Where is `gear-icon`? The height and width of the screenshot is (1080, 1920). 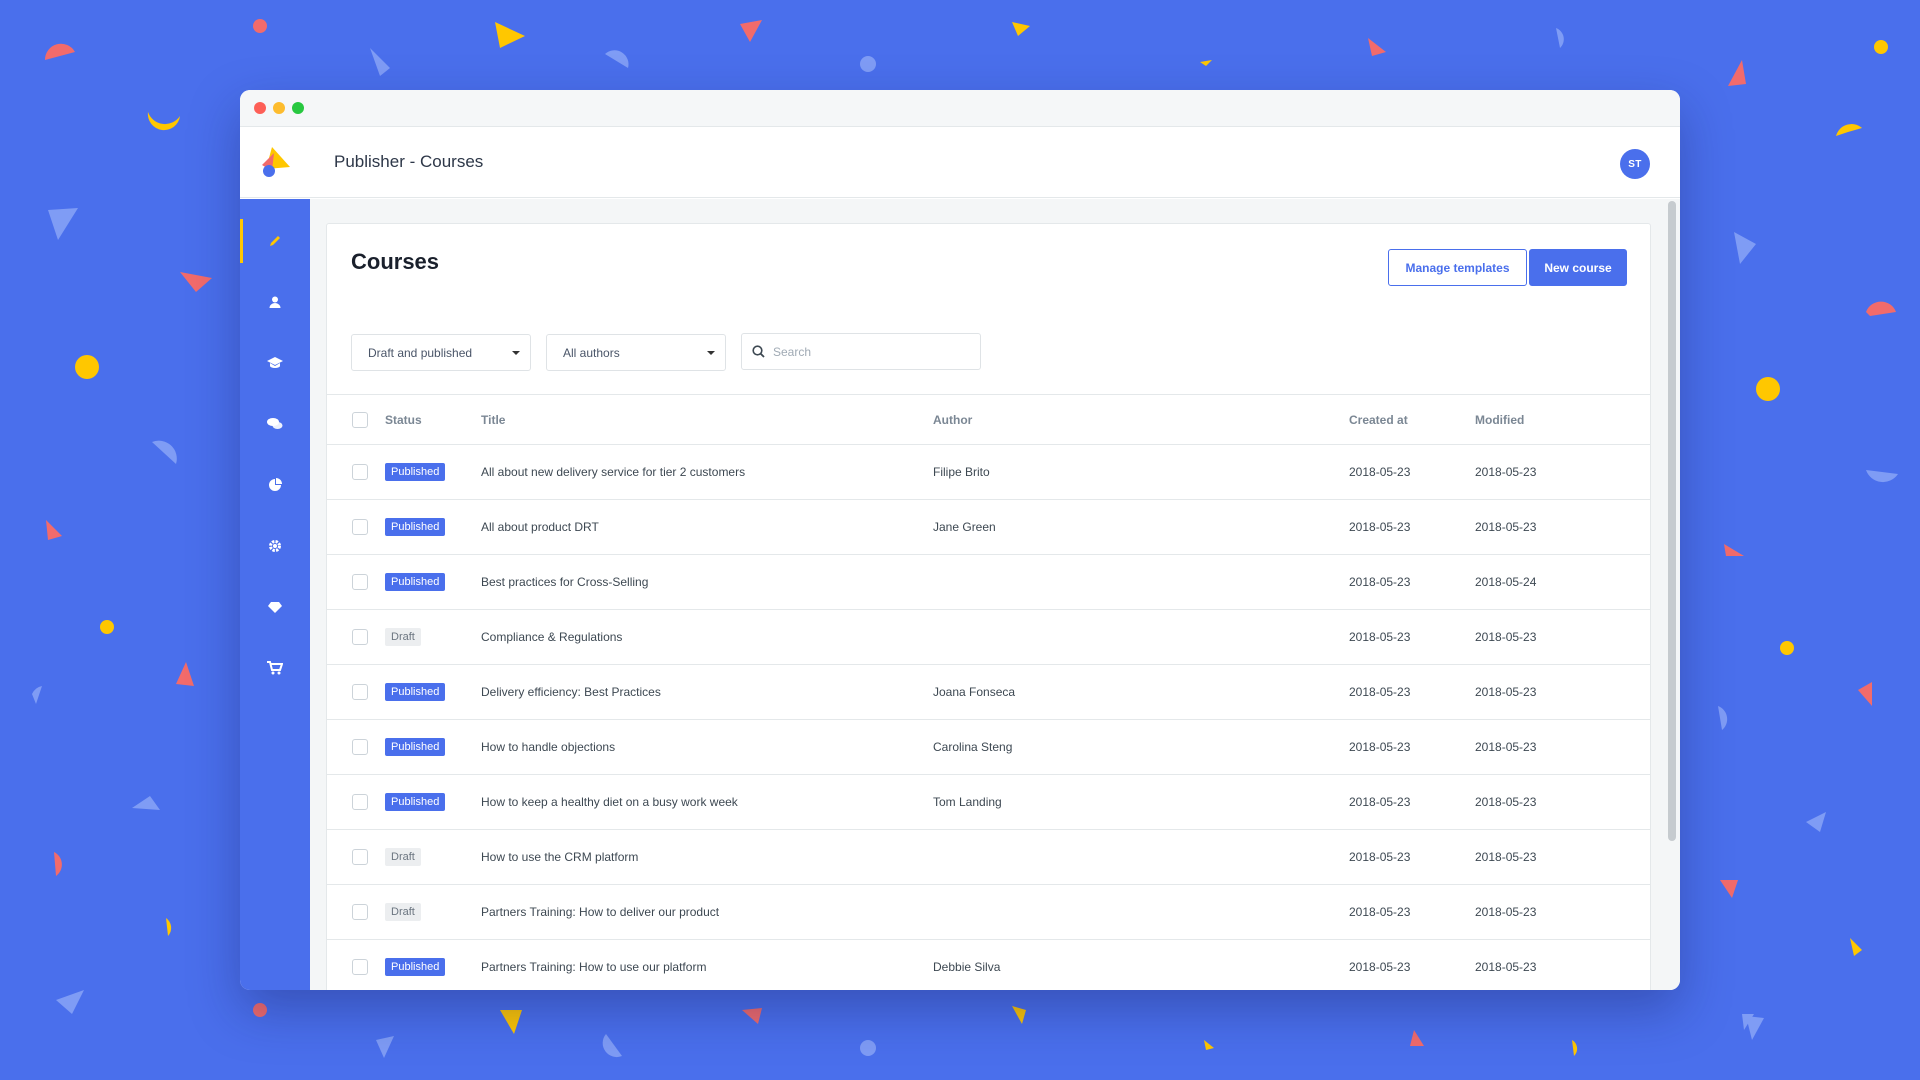 gear-icon is located at coordinates (275, 546).